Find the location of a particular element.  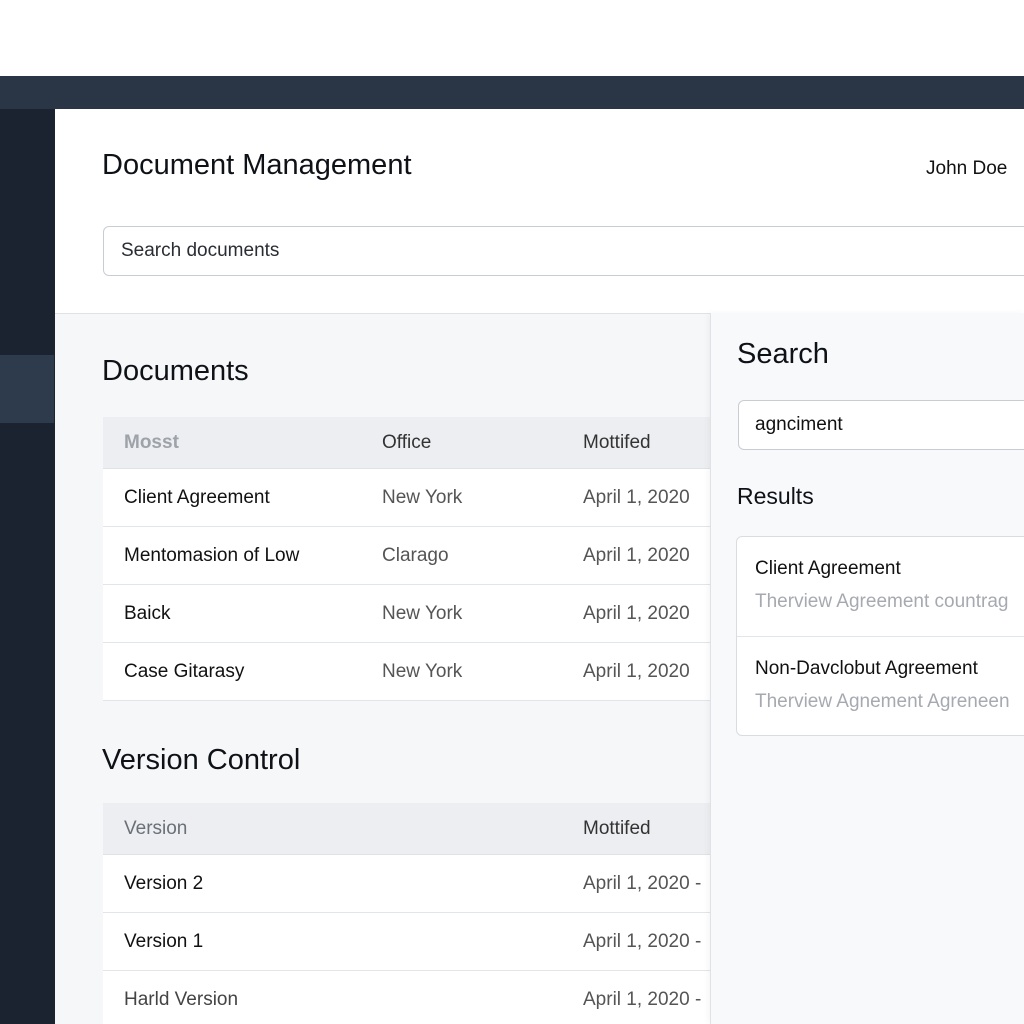

results-title: Results is located at coordinates (775, 496).